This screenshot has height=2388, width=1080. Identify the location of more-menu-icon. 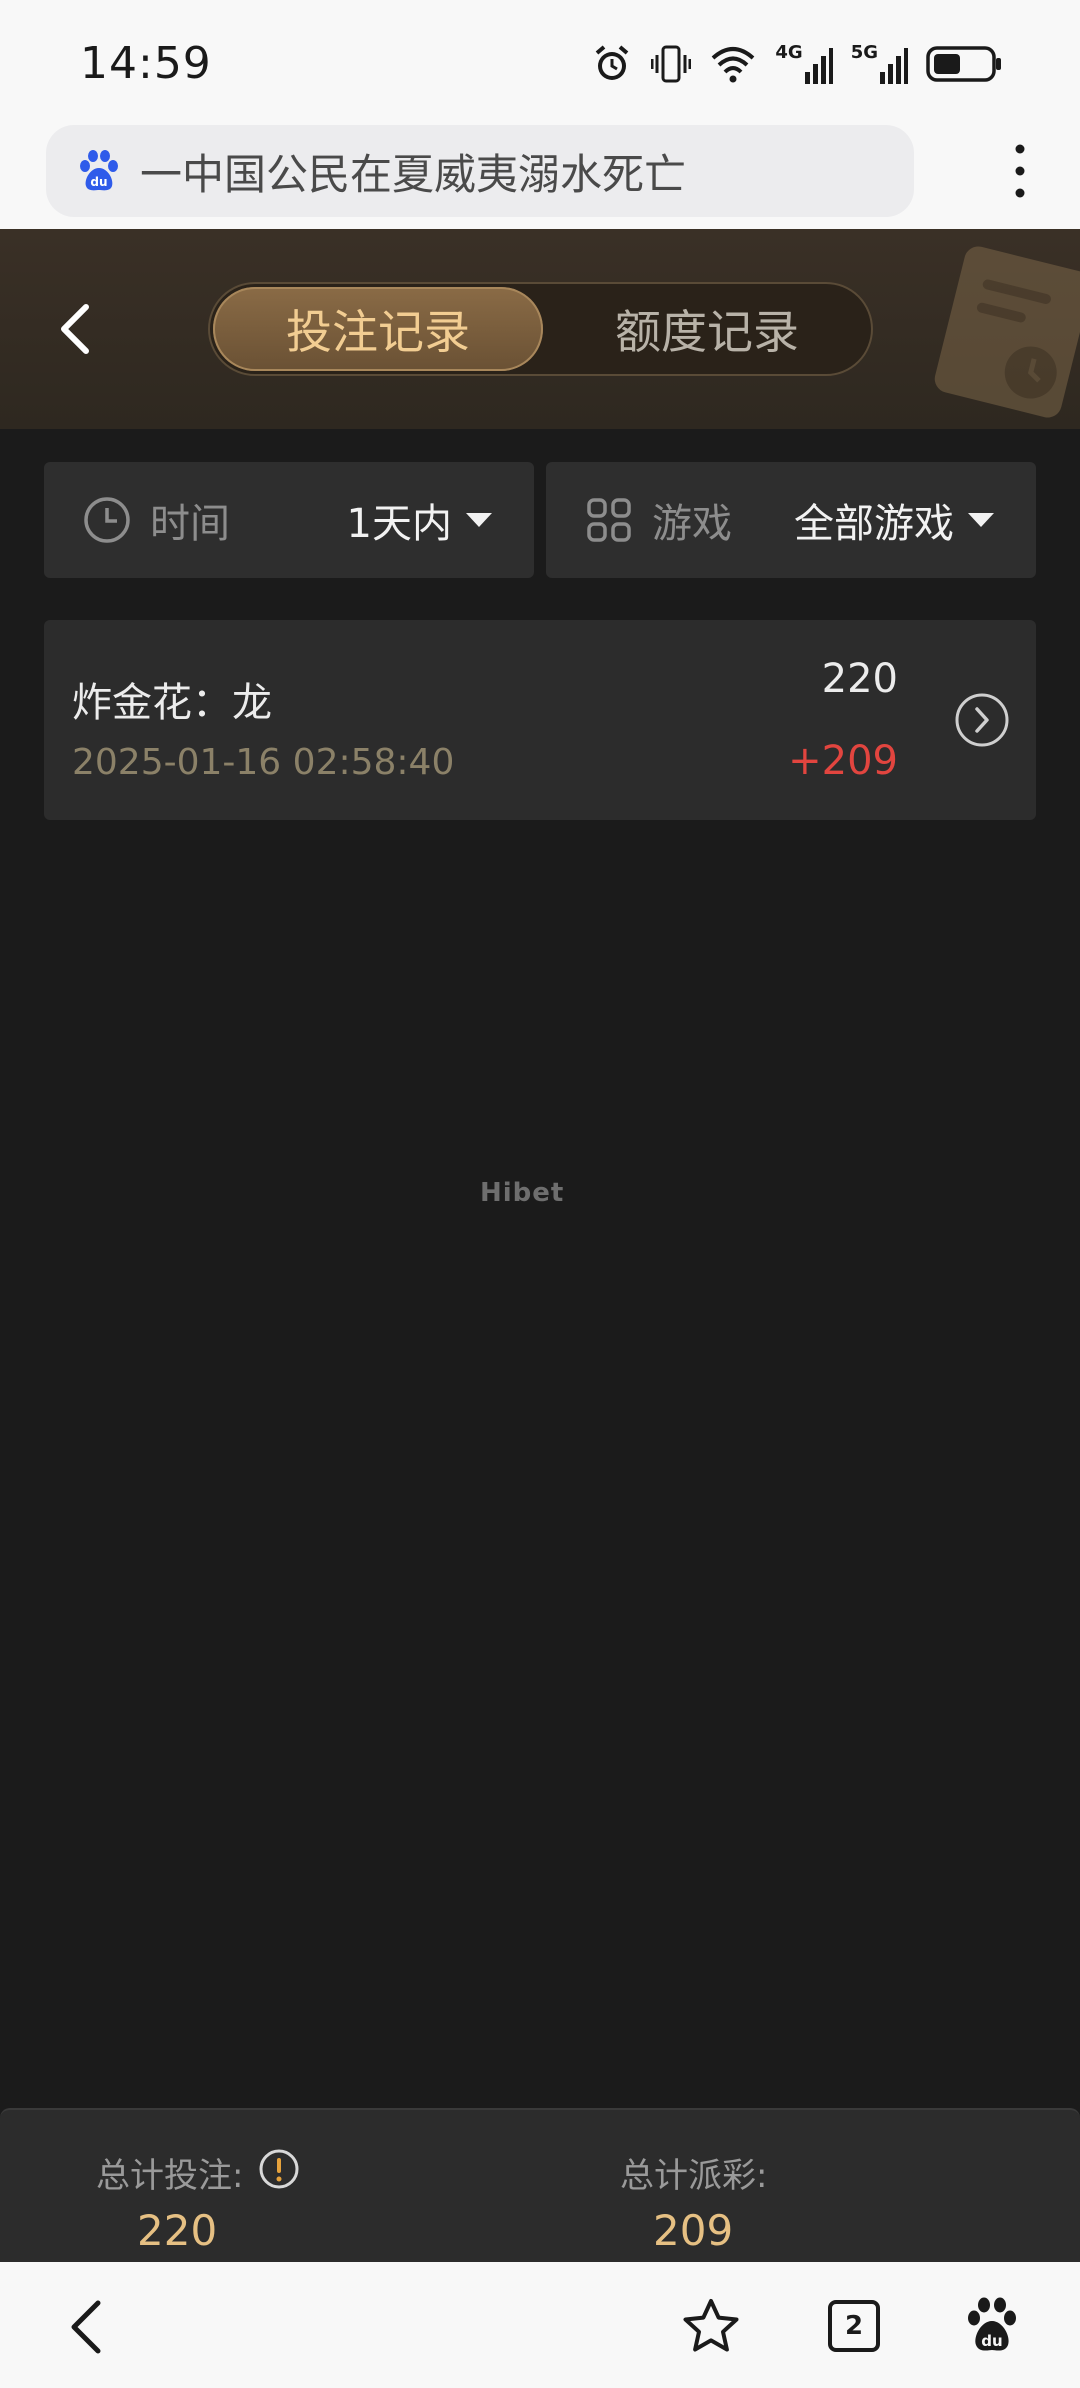
(1020, 171).